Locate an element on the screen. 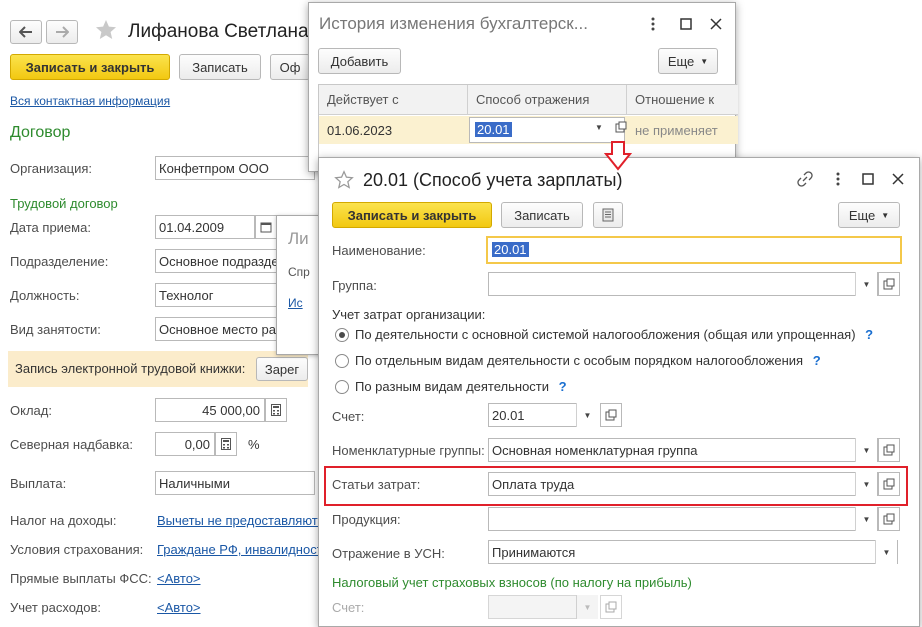 The height and width of the screenshot is (627, 922). insurance-label: Условия страхования: is located at coordinates (77, 549).